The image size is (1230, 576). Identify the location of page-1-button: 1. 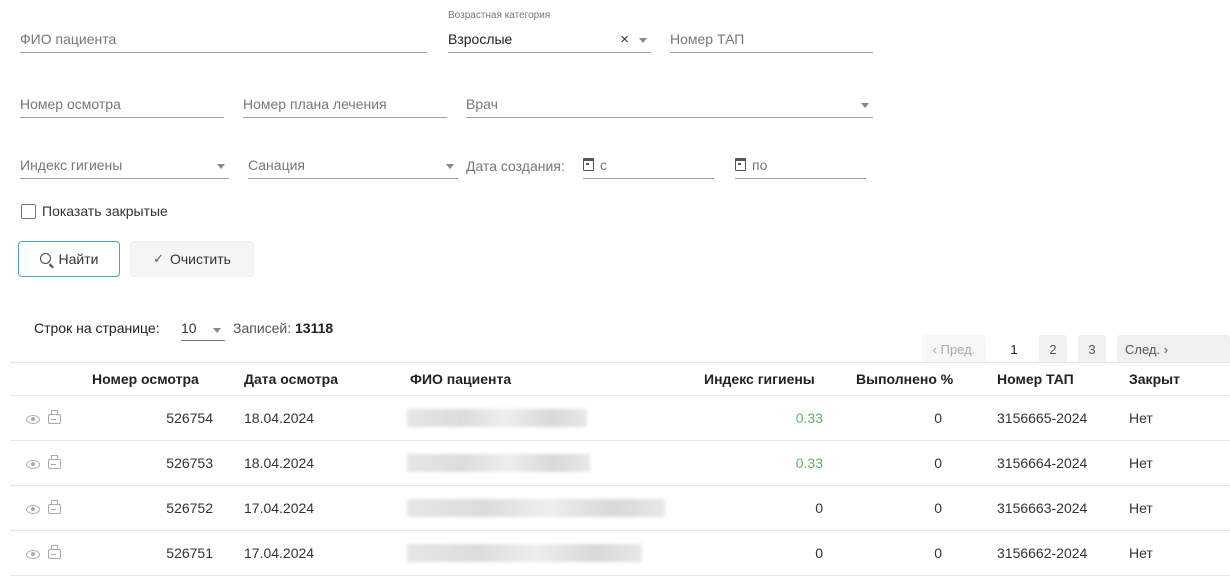
(1014, 349).